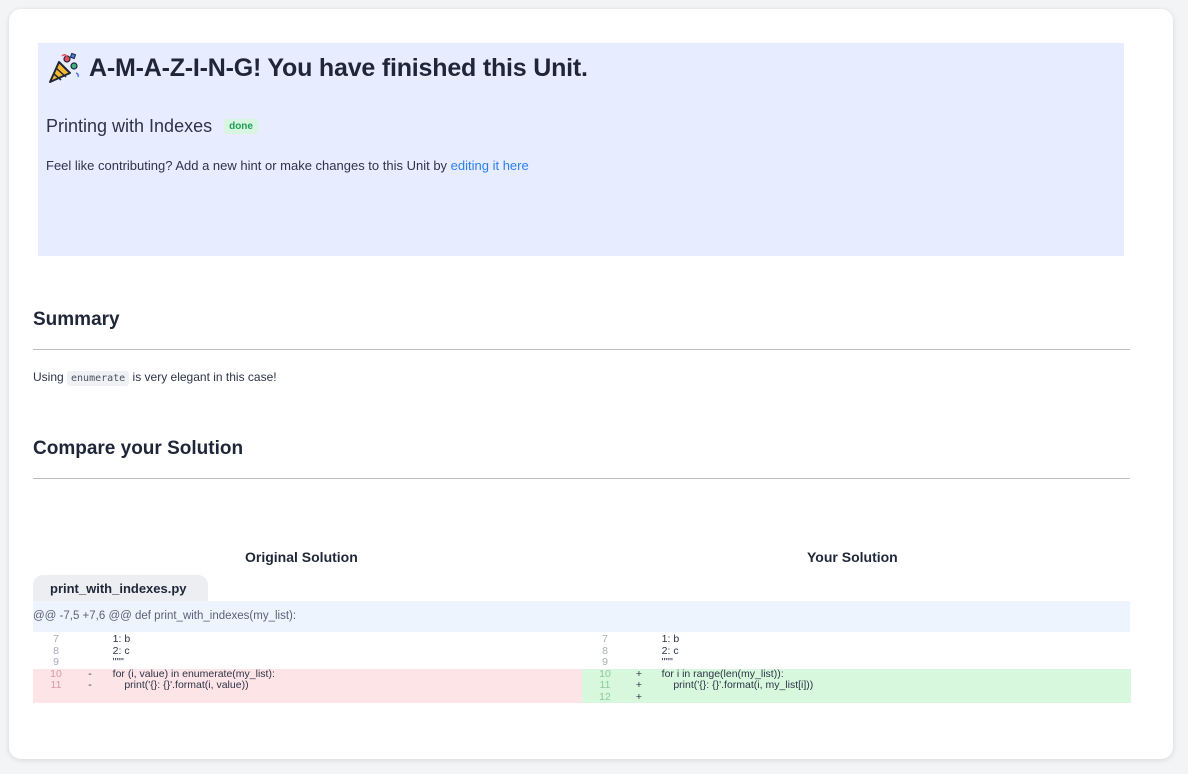 This screenshot has width=1188, height=774. What do you see at coordinates (241, 126) in the screenshot?
I see `status-badge: done` at bounding box center [241, 126].